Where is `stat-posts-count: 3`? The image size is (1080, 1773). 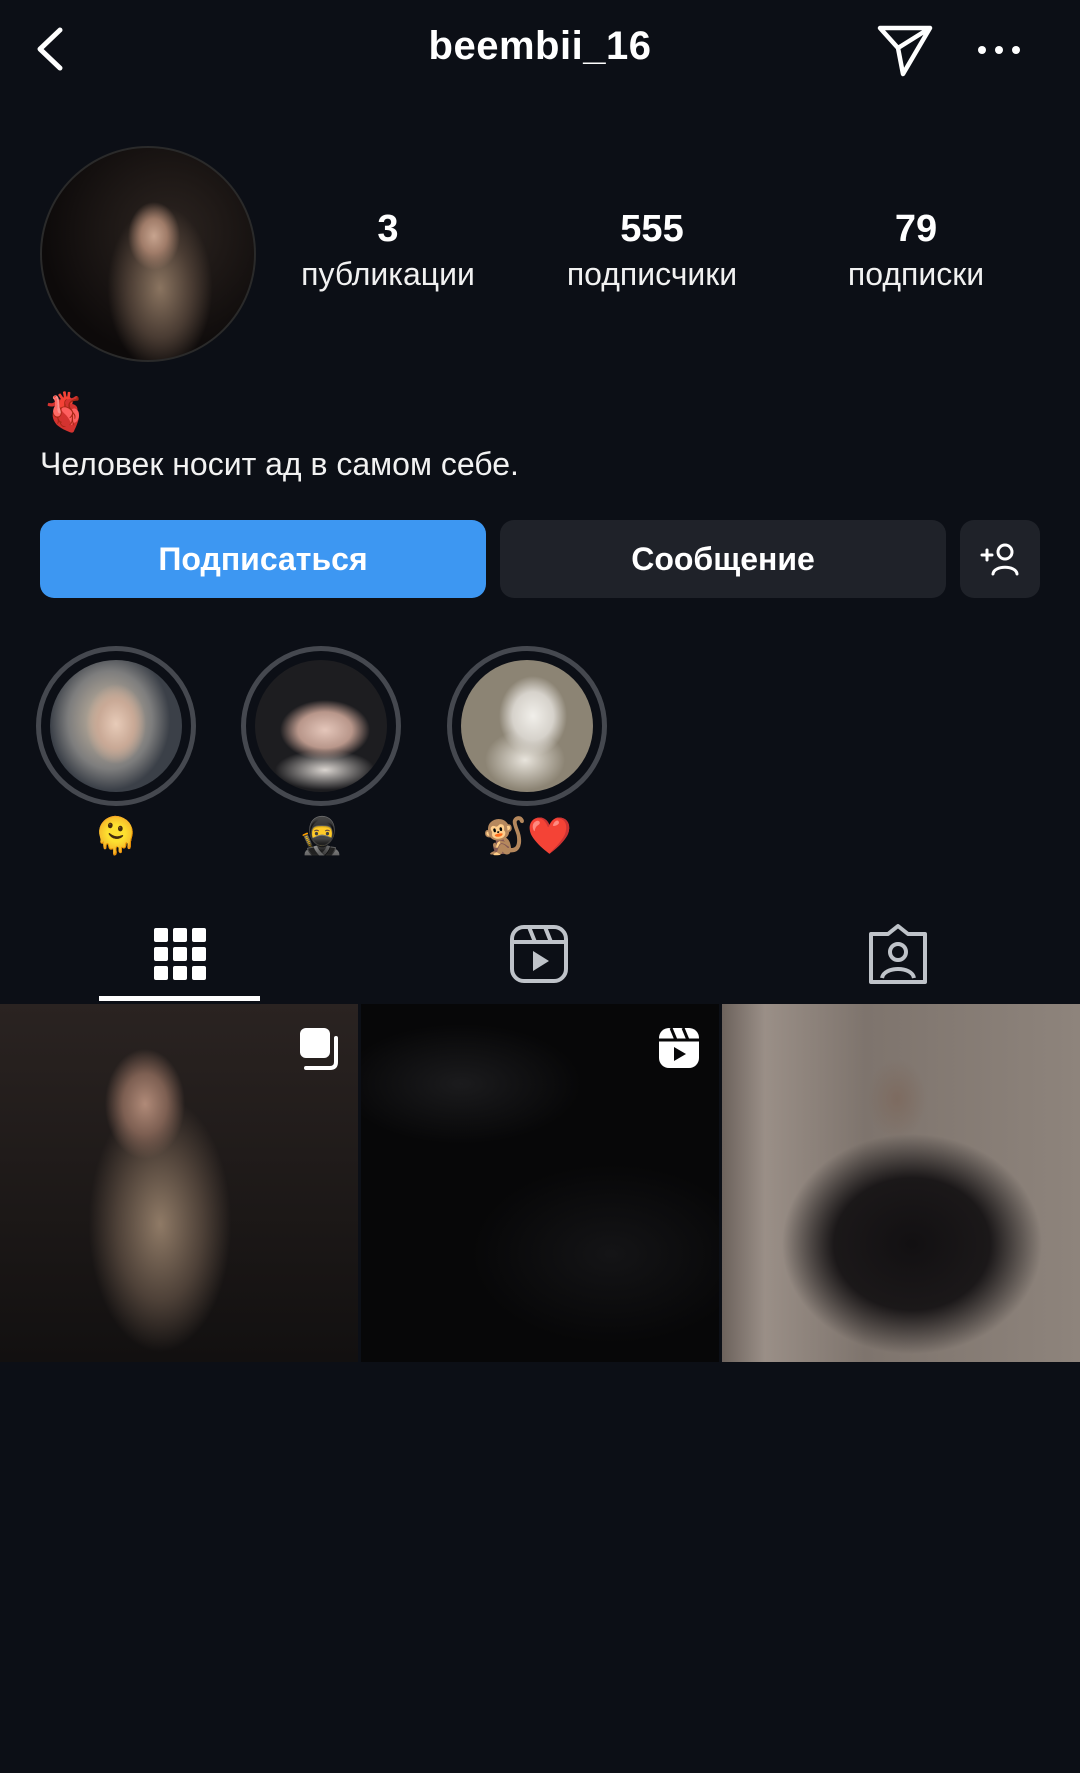
stat-posts-count: 3 is located at coordinates (388, 229).